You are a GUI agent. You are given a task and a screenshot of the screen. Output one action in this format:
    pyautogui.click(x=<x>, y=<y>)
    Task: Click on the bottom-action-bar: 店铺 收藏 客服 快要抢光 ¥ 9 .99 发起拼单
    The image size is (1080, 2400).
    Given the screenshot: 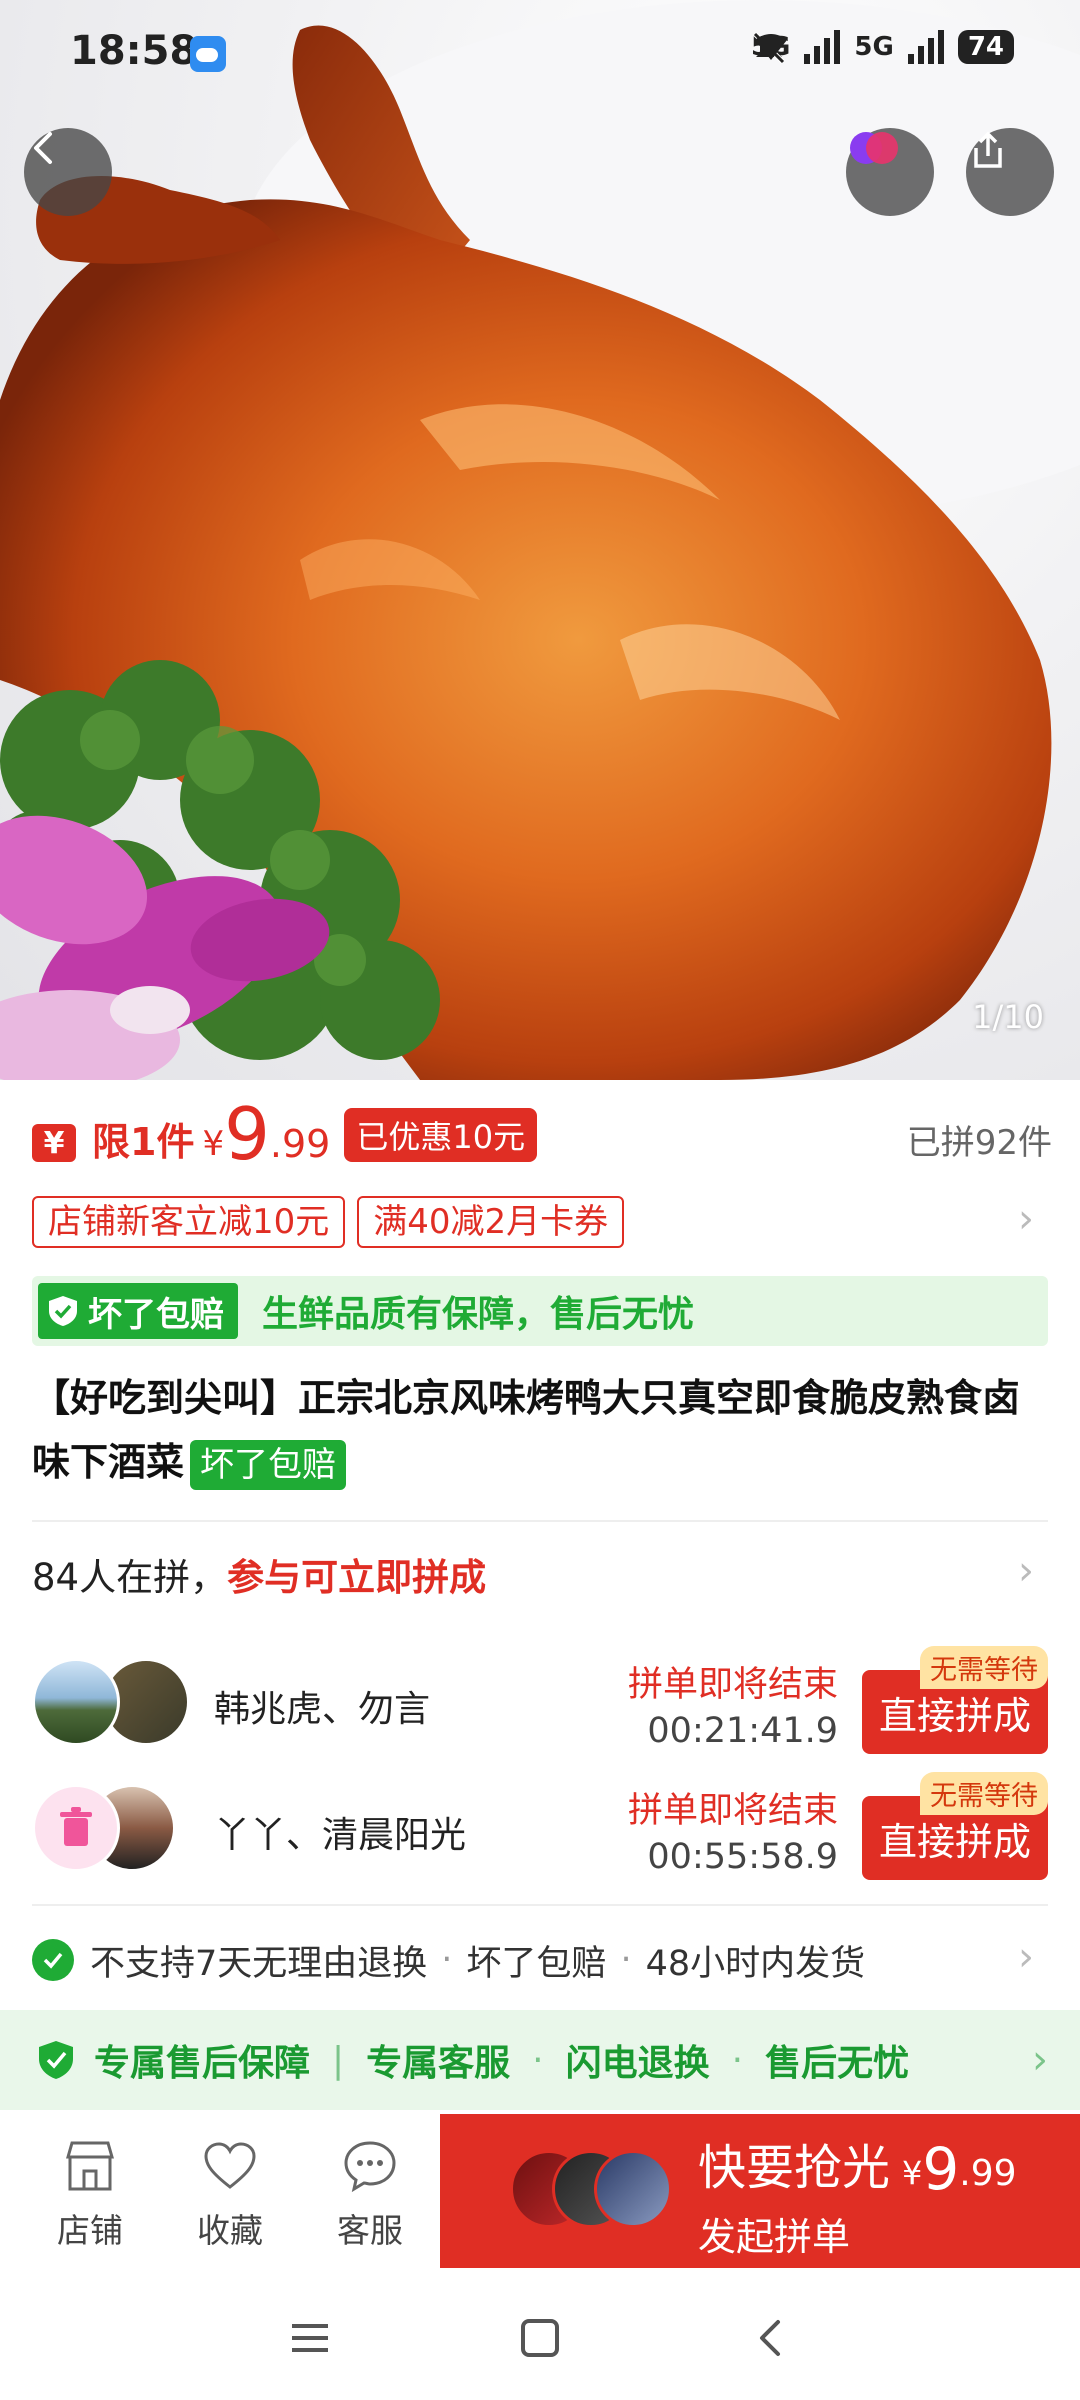 What is the action you would take?
    pyautogui.click(x=540, y=2191)
    